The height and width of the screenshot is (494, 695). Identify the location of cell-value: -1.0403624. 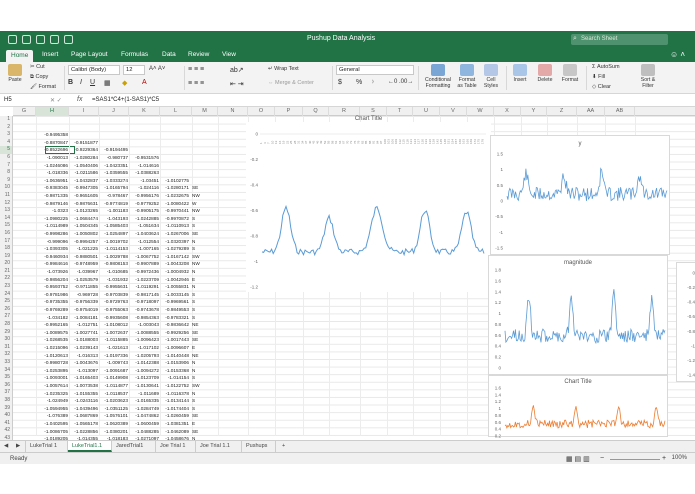
(144, 234).